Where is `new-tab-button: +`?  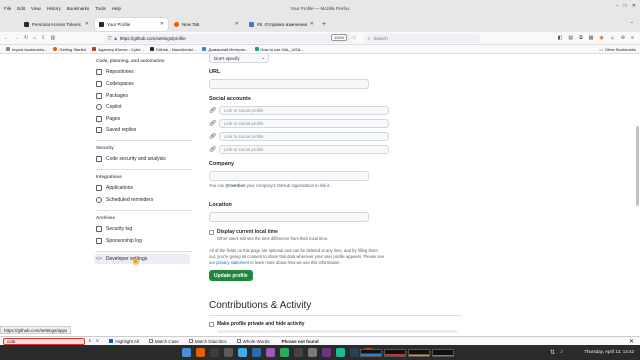 new-tab-button: + is located at coordinates (324, 24).